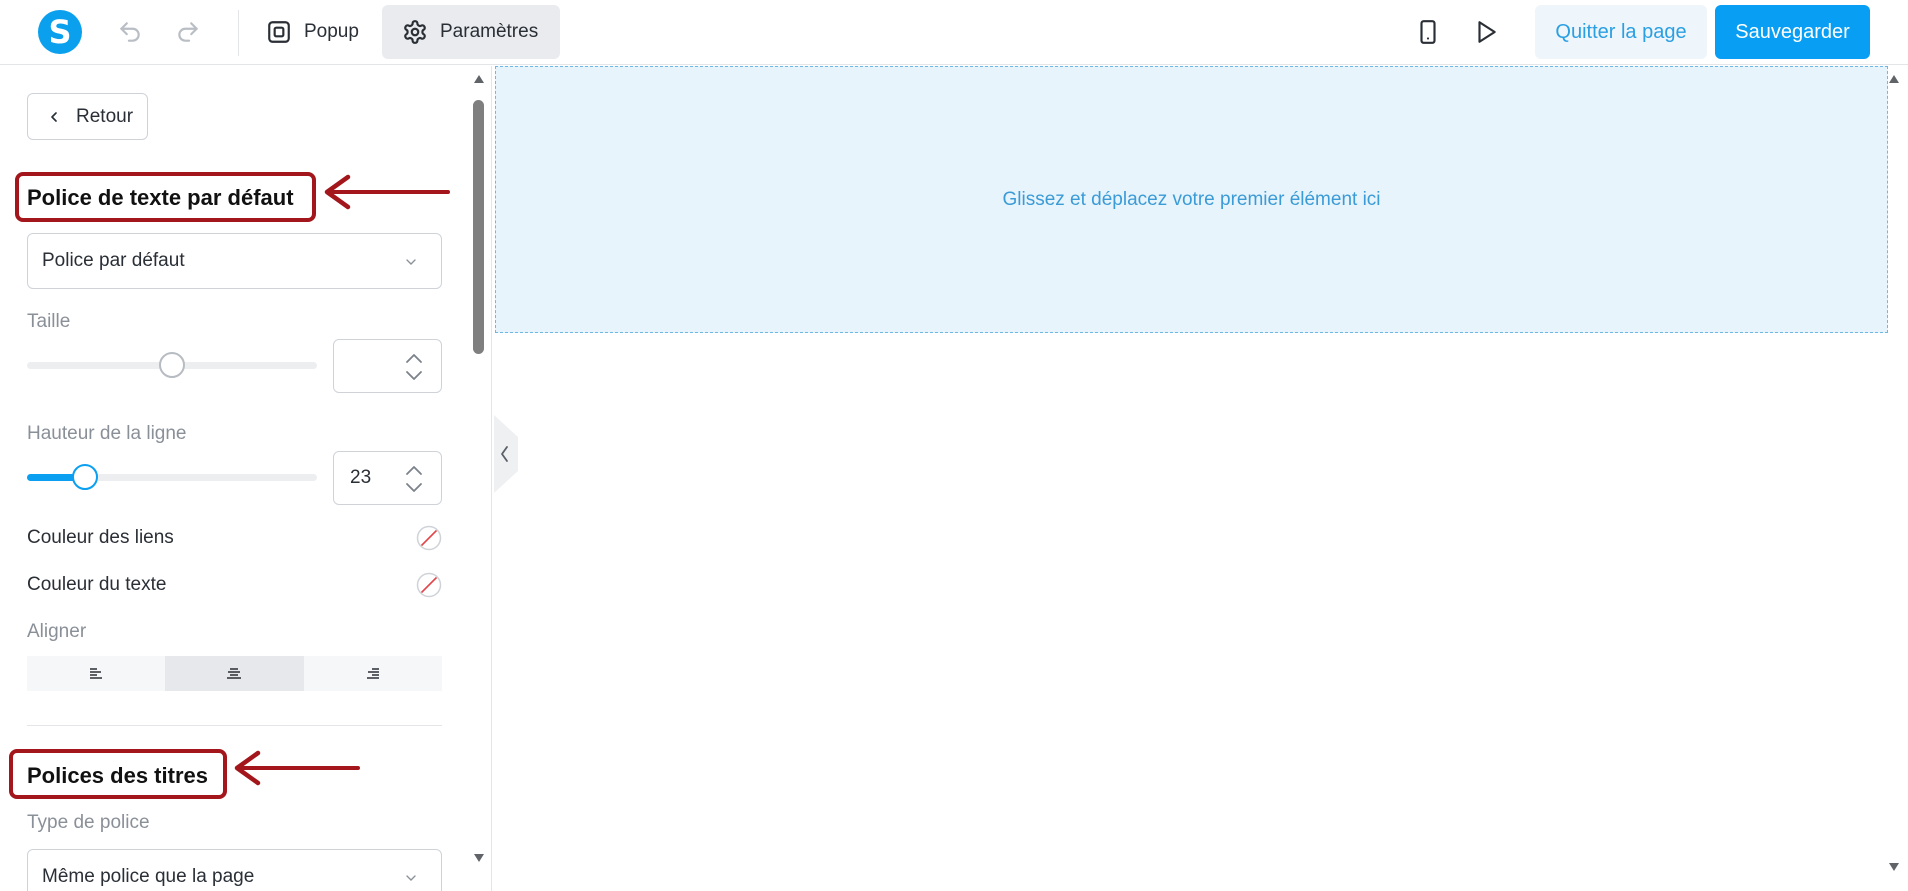 The image size is (1908, 891). I want to click on tab-popup-label: Popup, so click(331, 31).